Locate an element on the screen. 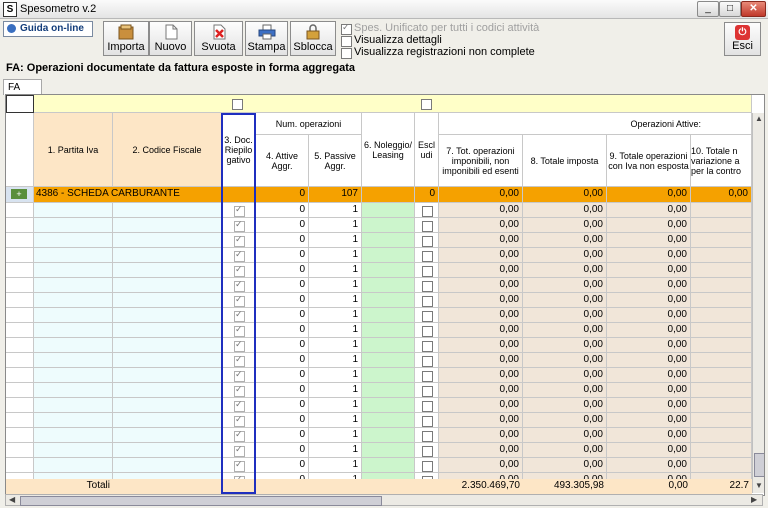 The height and width of the screenshot is (508, 768). tab-fa: FA is located at coordinates (22, 87).